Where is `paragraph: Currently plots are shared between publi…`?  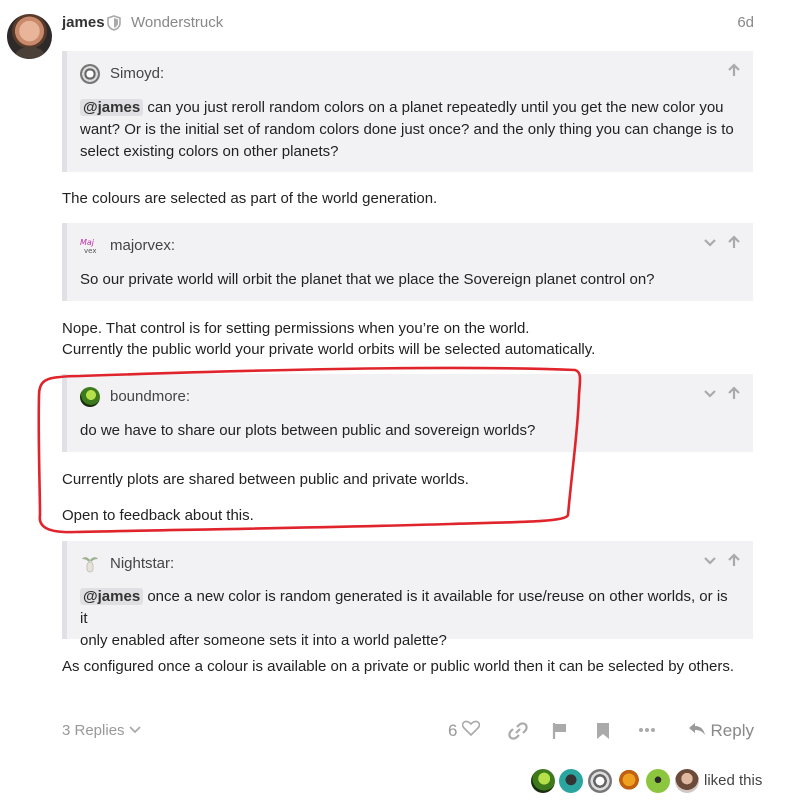
paragraph: Currently plots are shared between publi… is located at coordinates (265, 479).